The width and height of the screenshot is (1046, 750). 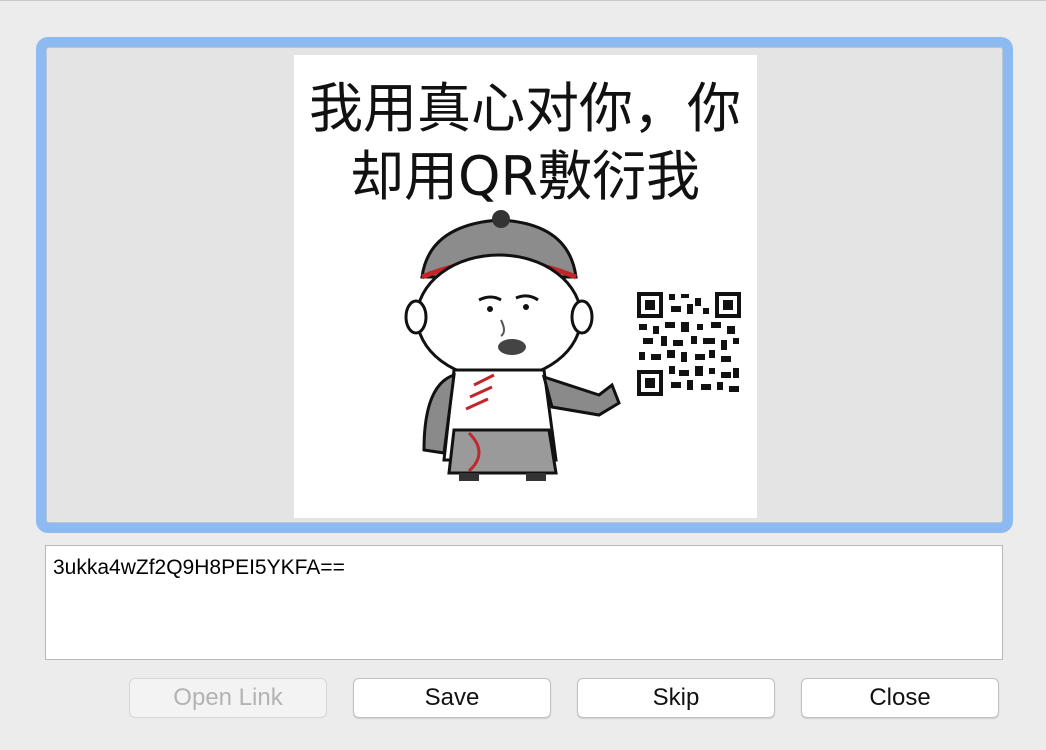 What do you see at coordinates (900, 698) in the screenshot?
I see `close-button: Close` at bounding box center [900, 698].